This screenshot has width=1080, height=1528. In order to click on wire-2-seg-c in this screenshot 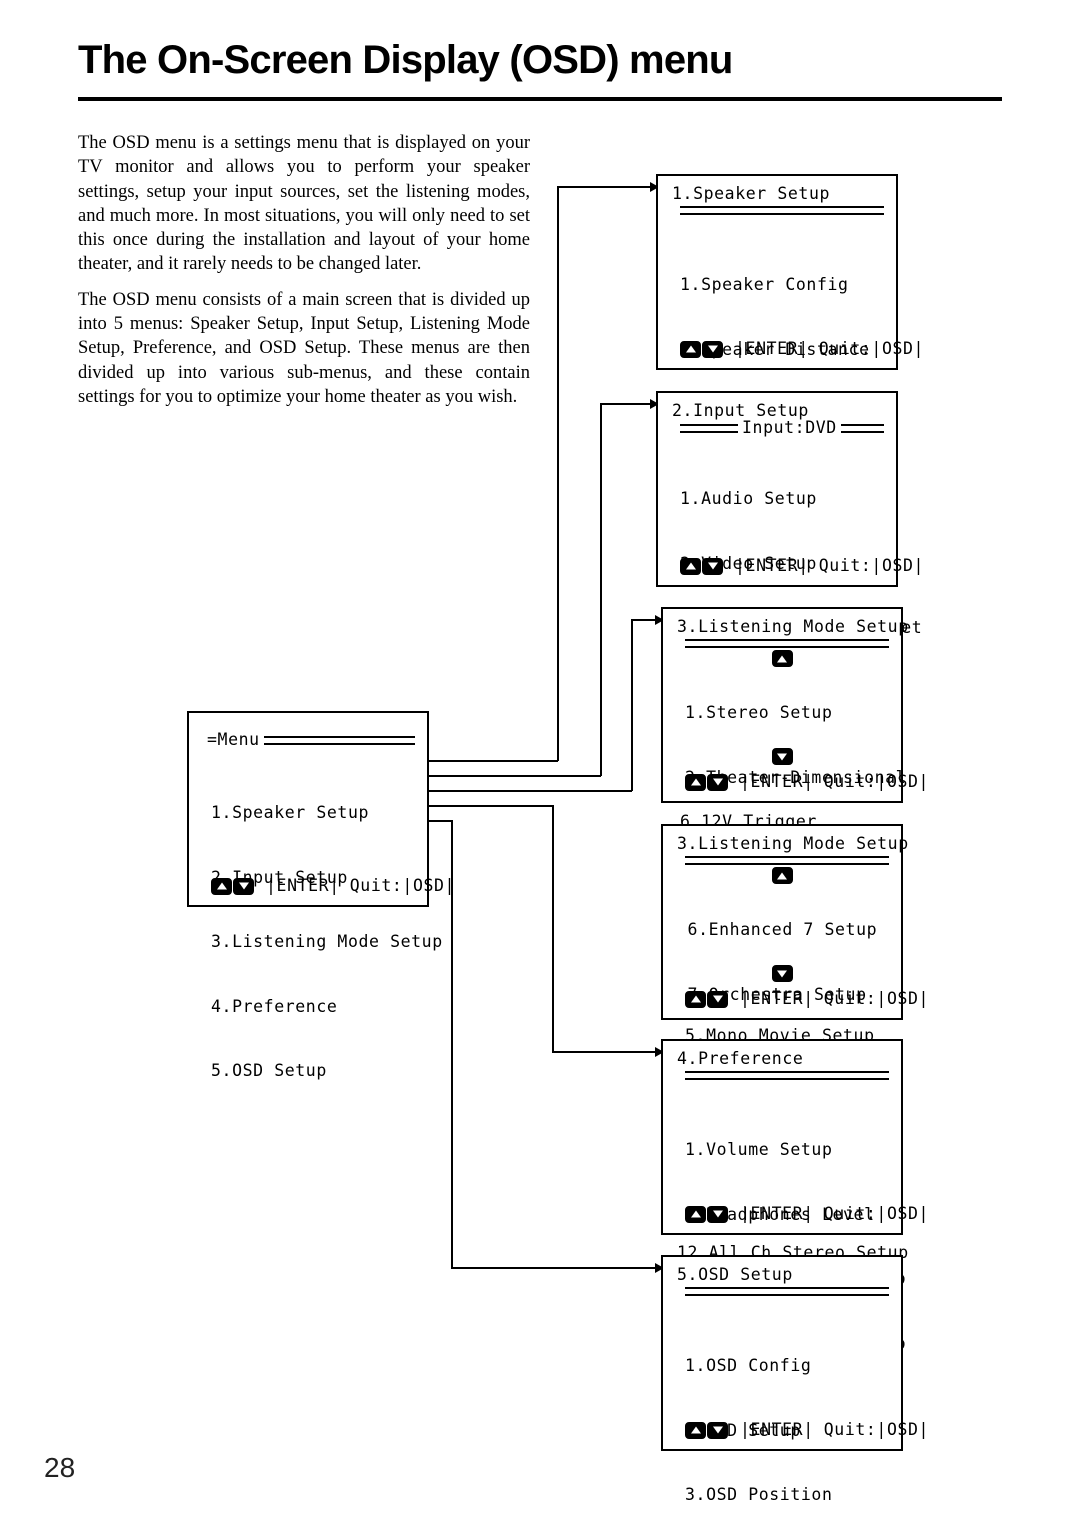, I will do `click(627, 404)`.